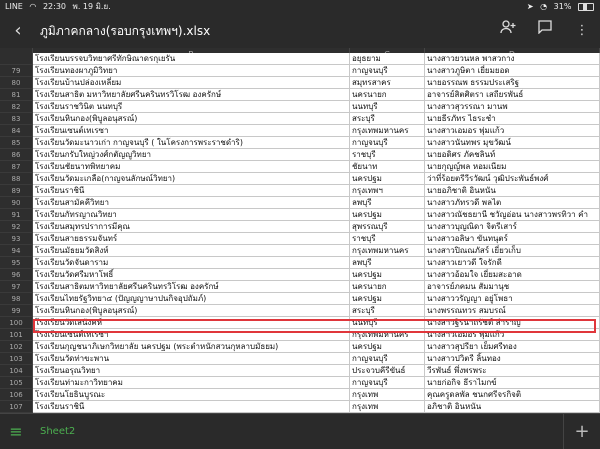 Image resolution: width=600 pixels, height=449 pixels. Describe the element at coordinates (16, 347) in the screenshot. I see `row-number: 102` at that location.